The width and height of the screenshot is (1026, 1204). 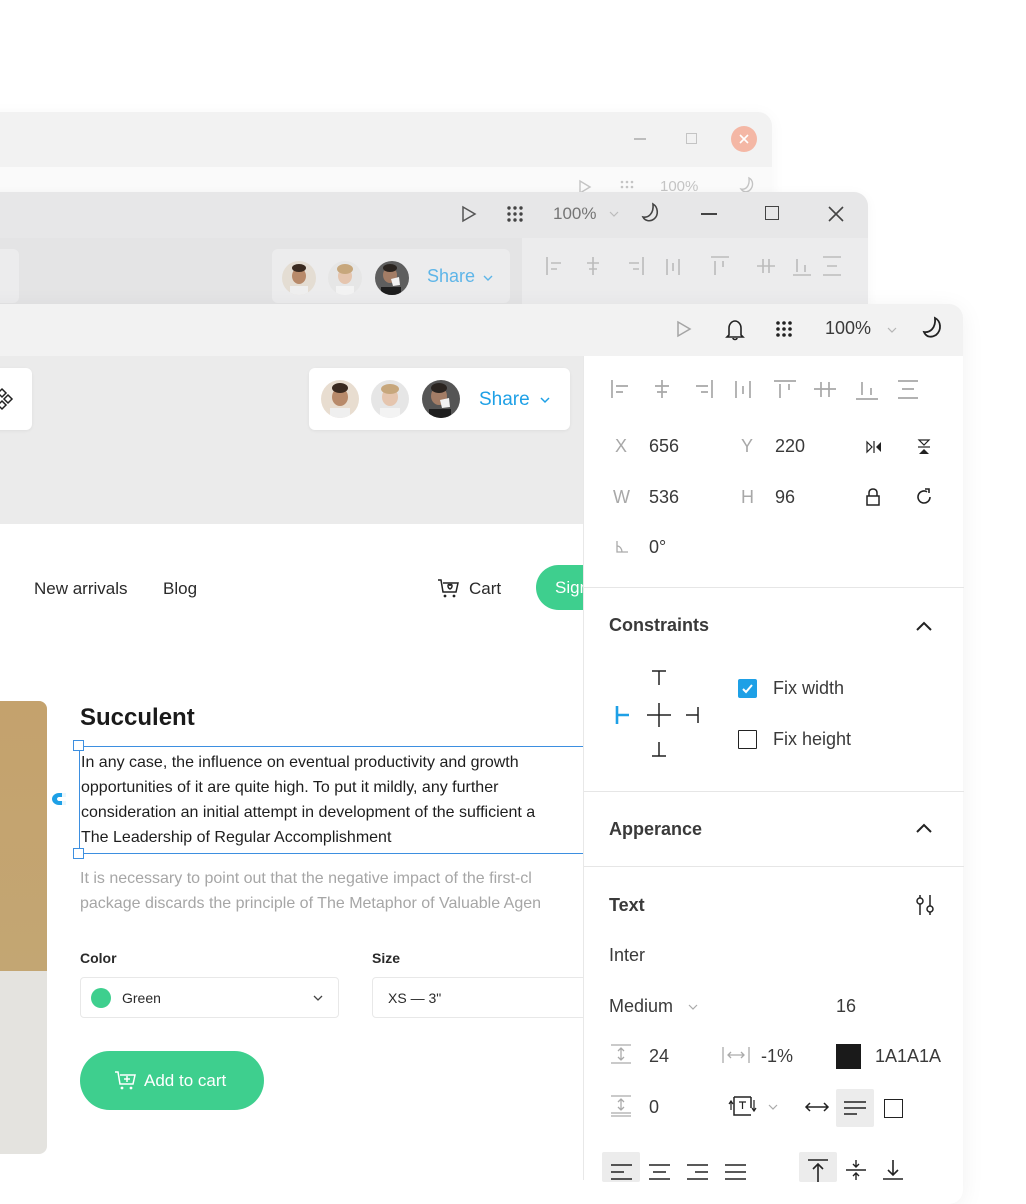 What do you see at coordinates (697, 1173) in the screenshot?
I see `text-align-right-icon` at bounding box center [697, 1173].